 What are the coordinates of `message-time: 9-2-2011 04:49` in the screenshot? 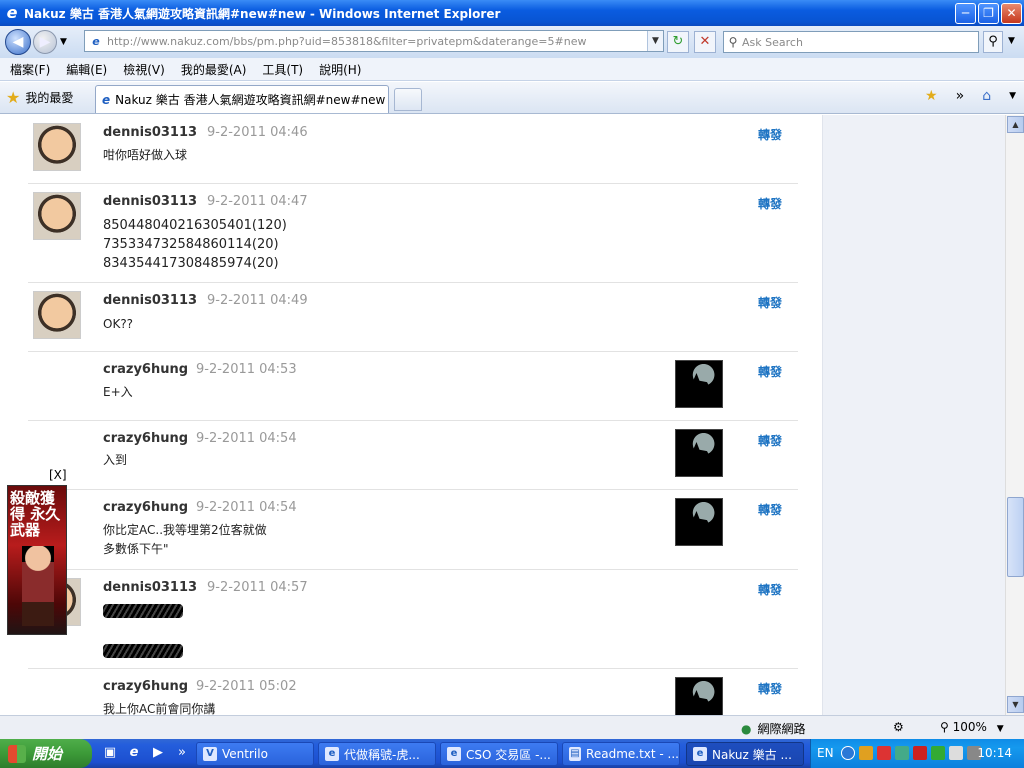 It's located at (257, 300).